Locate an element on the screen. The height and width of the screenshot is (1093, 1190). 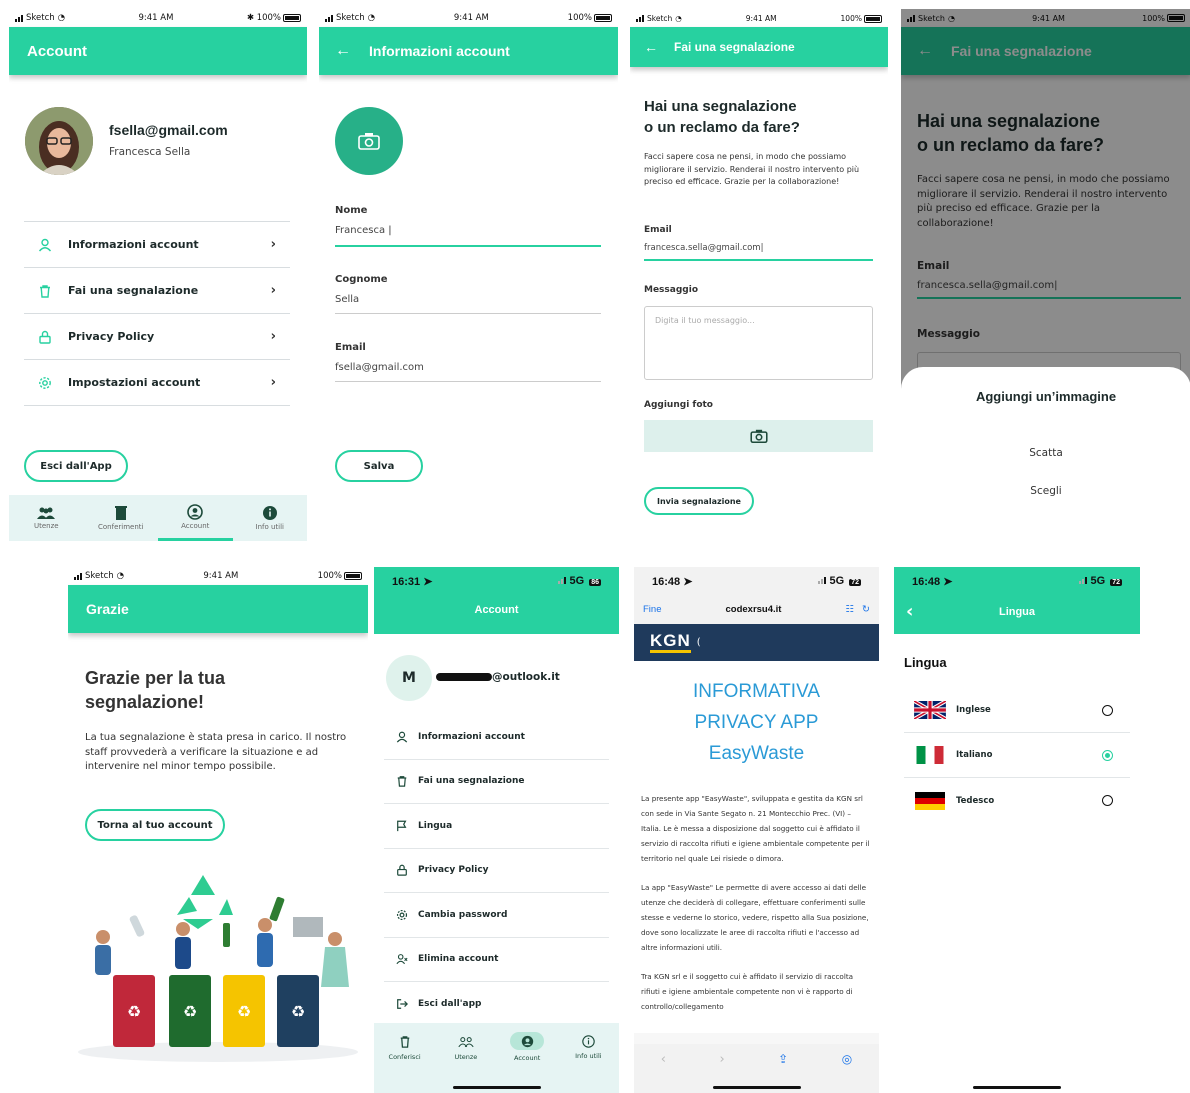
privacy-title: INFORMATIVA PRIVACY APP EasyWaste is located at coordinates (756, 722).